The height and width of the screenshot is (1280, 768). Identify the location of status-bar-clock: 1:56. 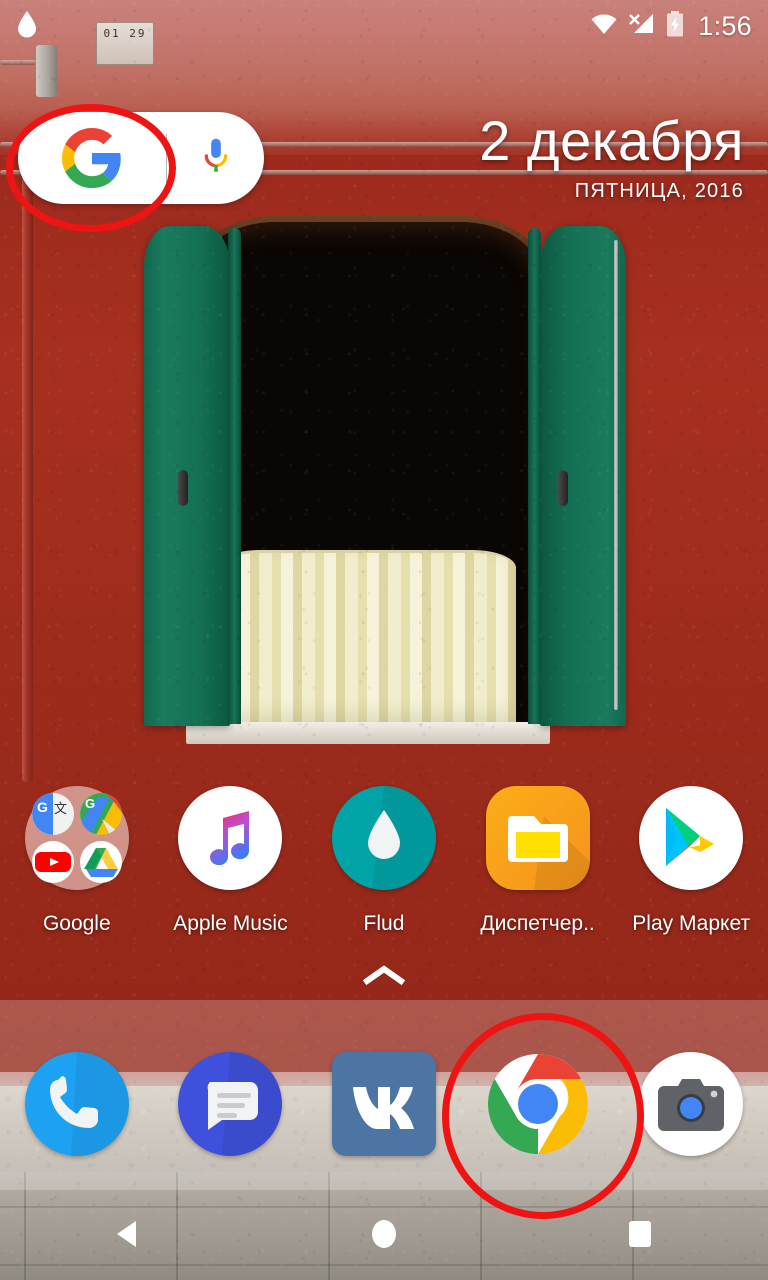
(725, 25).